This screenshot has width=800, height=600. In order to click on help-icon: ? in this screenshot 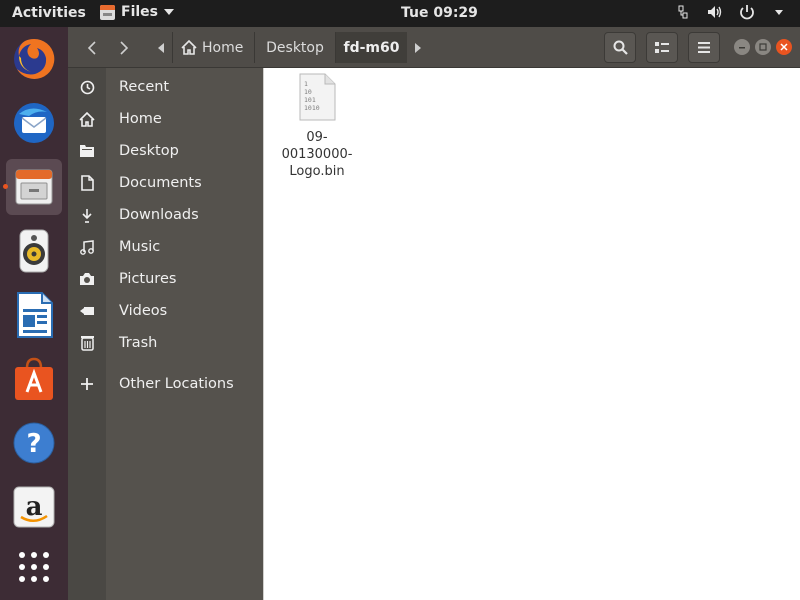, I will do `click(34, 443)`.